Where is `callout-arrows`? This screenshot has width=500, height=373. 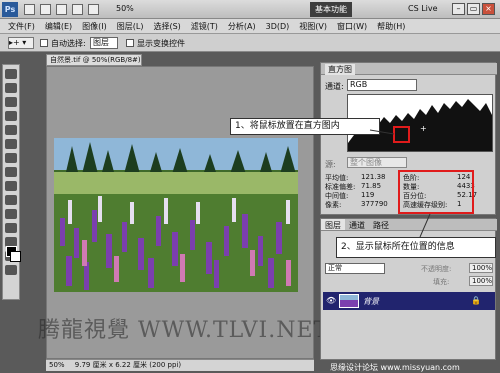 callout-arrows is located at coordinates (400, 183).